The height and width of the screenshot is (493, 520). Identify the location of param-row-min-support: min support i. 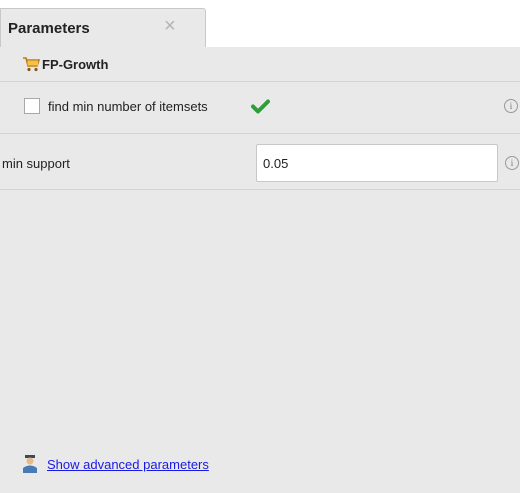
(260, 162).